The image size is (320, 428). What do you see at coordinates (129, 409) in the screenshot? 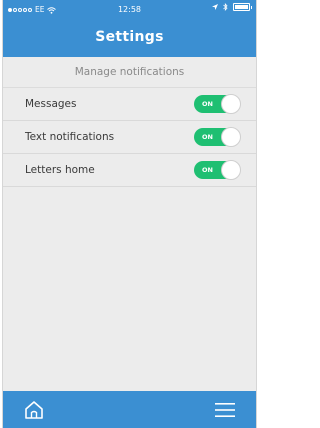
I see `bottom-nav-bar` at bounding box center [129, 409].